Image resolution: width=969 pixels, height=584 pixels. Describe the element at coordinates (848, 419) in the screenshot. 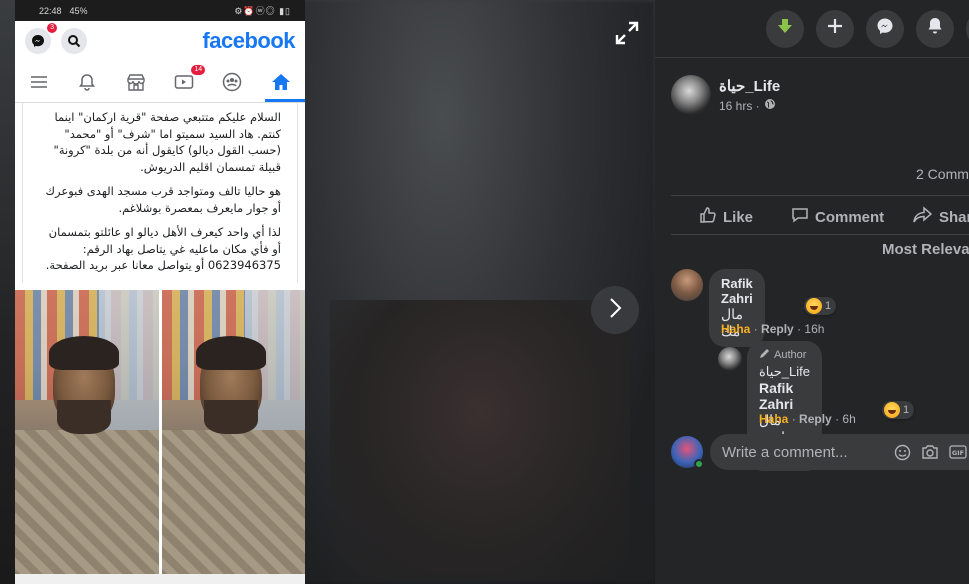

I see `comment-time: 6h` at that location.